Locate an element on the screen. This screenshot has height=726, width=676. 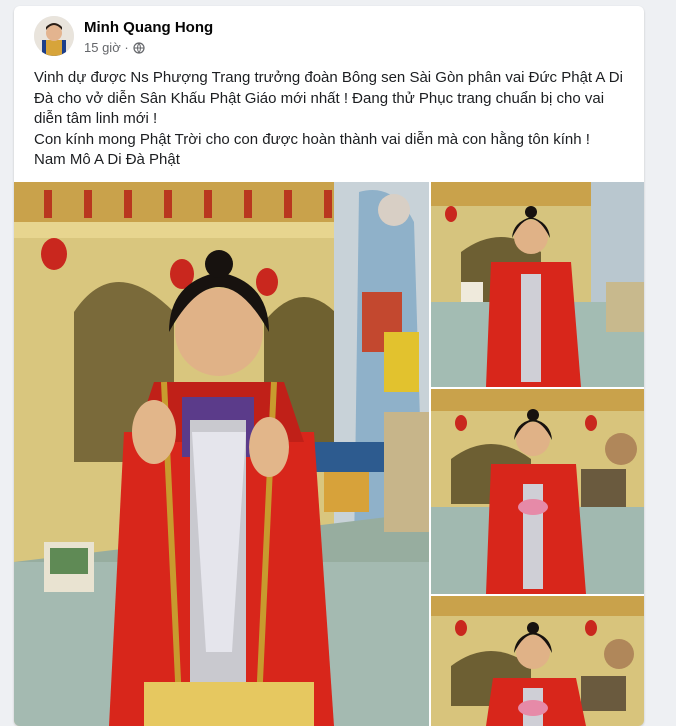
post-text-line: Nam Mô A Di Đà Phật is located at coordinates (107, 159).